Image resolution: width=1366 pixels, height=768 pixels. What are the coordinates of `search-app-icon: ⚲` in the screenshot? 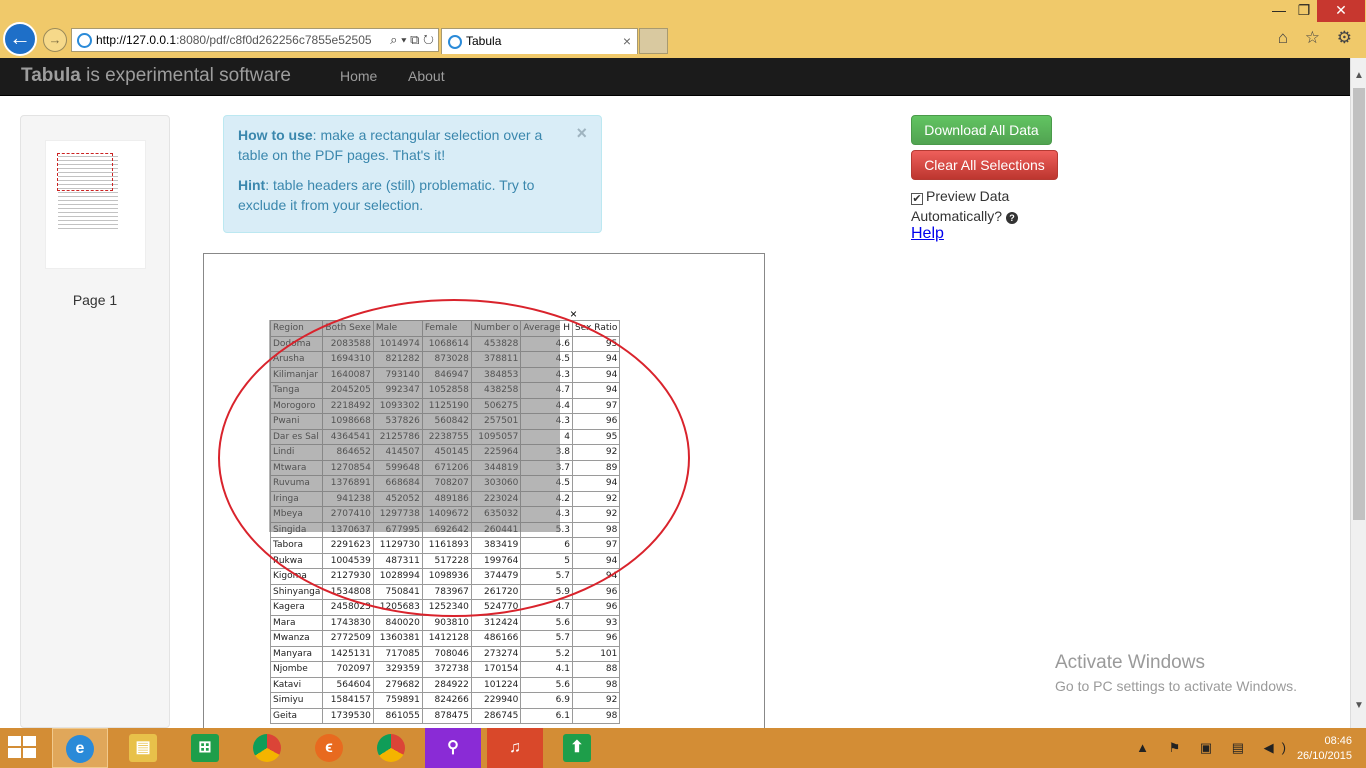 It's located at (453, 748).